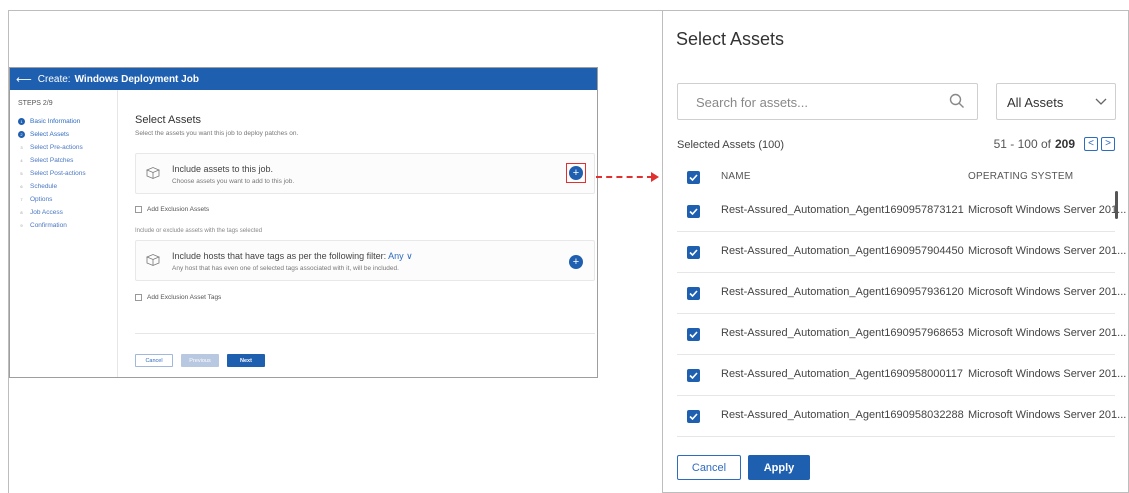 This screenshot has height=493, width=1129. I want to click on select-all-checkbox, so click(693, 177).